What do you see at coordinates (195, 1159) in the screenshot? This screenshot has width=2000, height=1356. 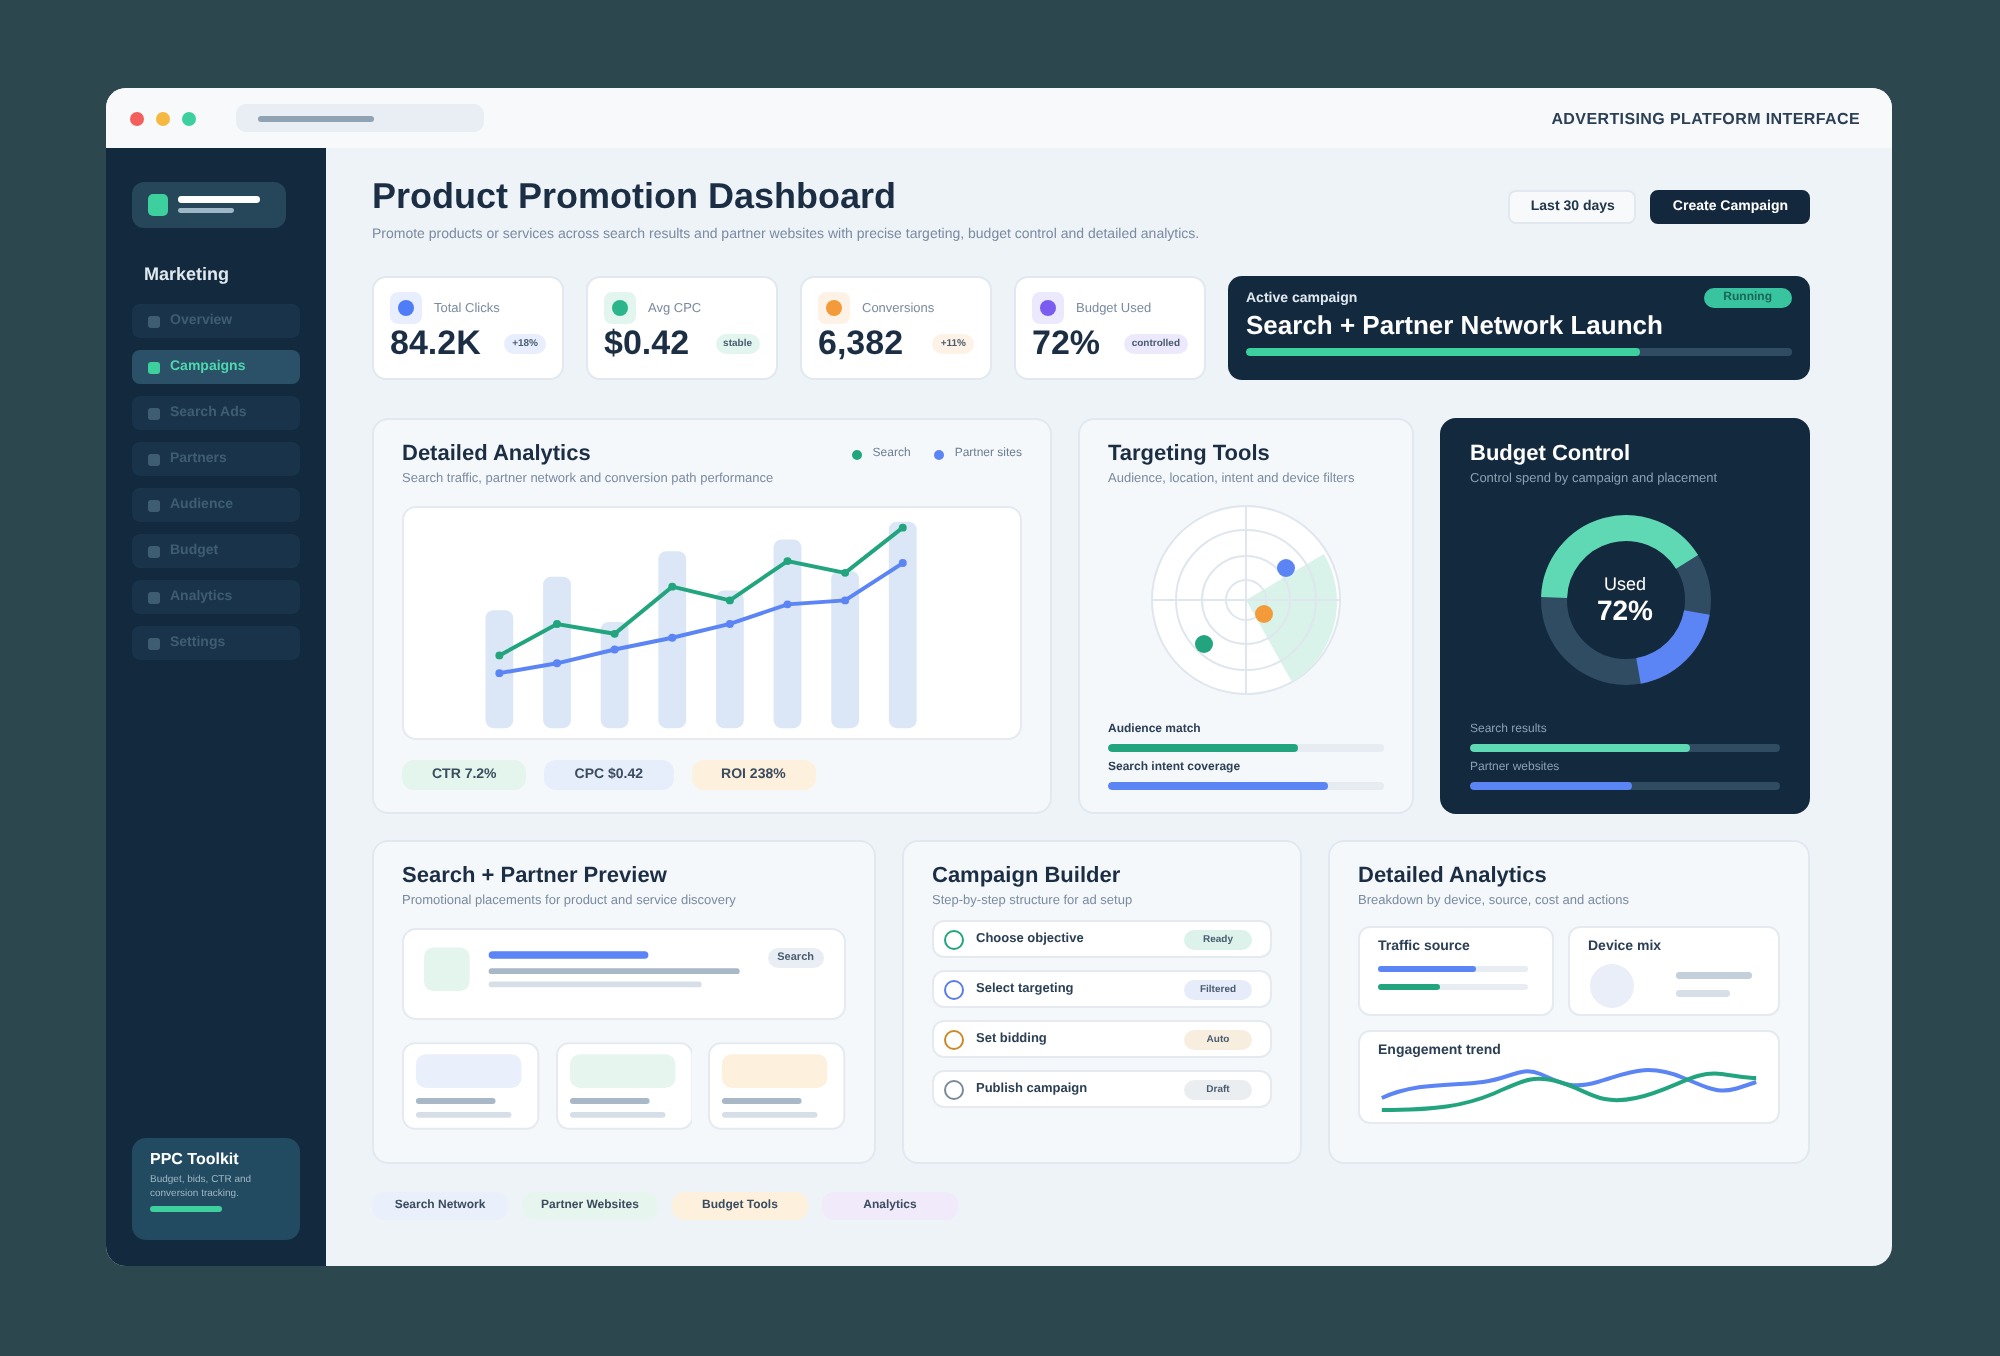 I see `promo-title: PPC Toolkit` at bounding box center [195, 1159].